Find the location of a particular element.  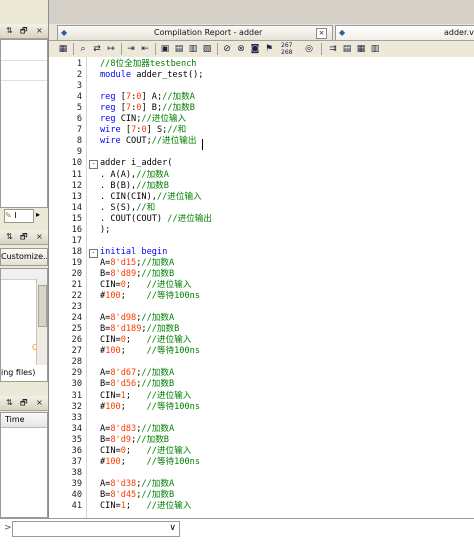

bookmark-prev-icon: ▥ is located at coordinates (193, 49).